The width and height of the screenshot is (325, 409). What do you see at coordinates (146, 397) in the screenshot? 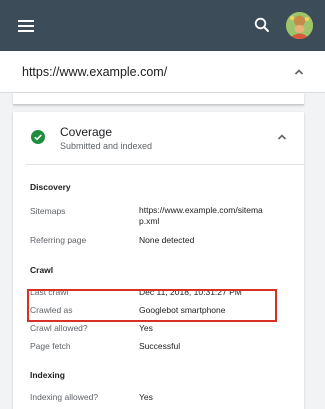
I see `indexing-allowed-value: Yes` at bounding box center [146, 397].